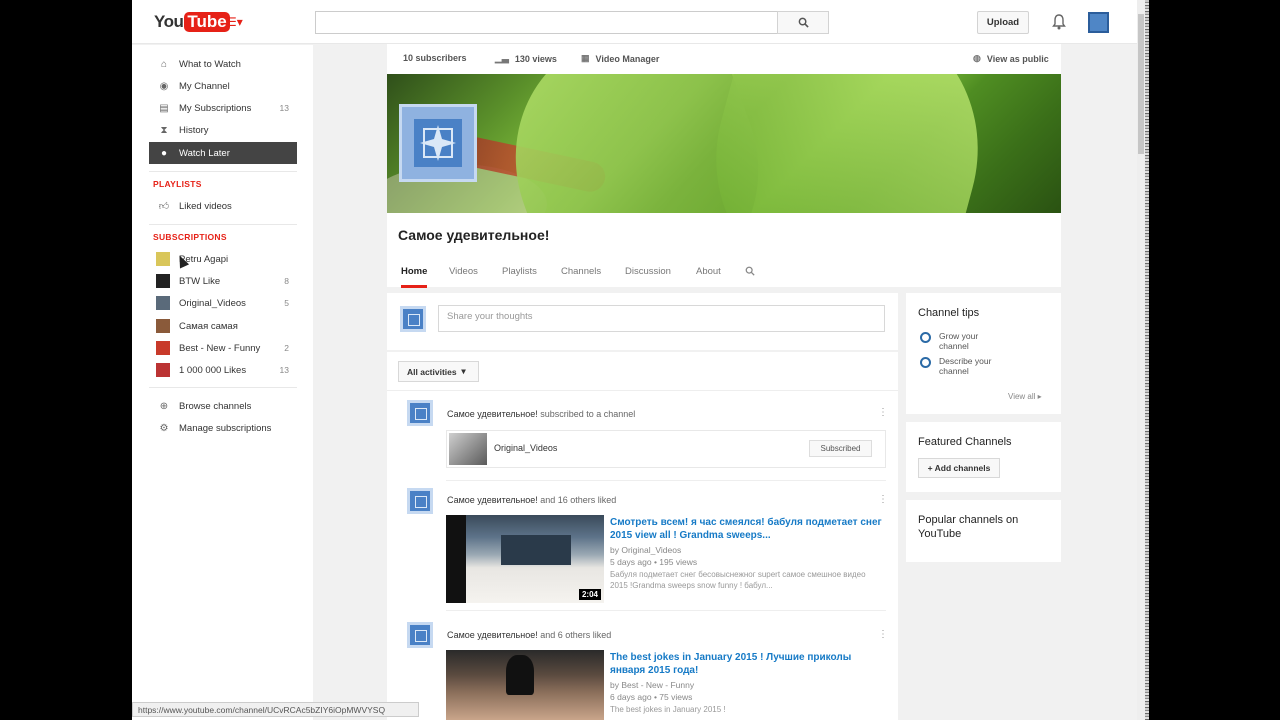 The height and width of the screenshot is (720, 1280). What do you see at coordinates (1003, 22) in the screenshot?
I see `upload-button: Upload` at bounding box center [1003, 22].